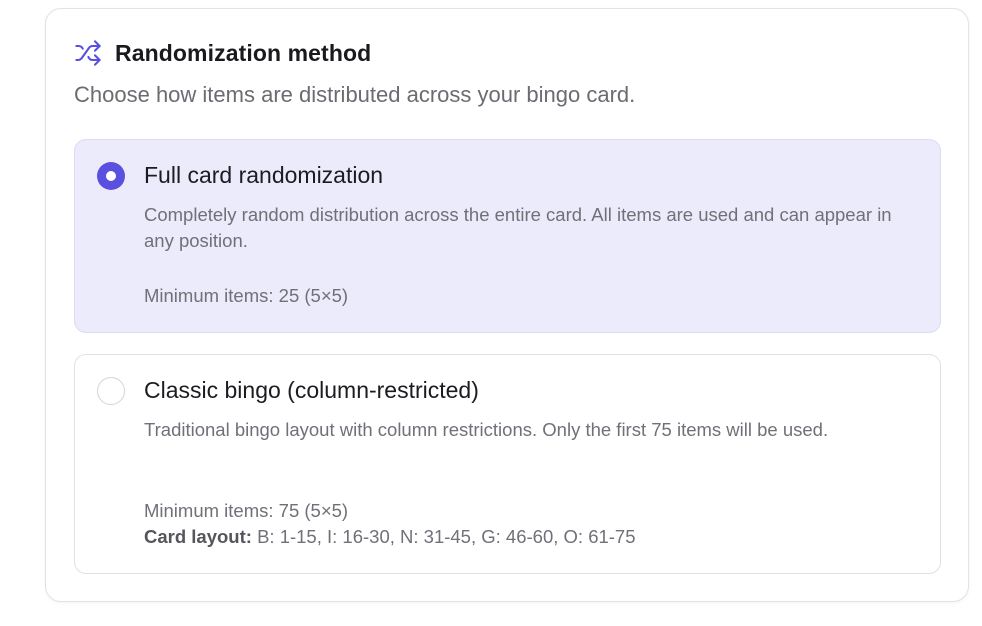 Image resolution: width=982 pixels, height=626 pixels. Describe the element at coordinates (246, 295) in the screenshot. I see `option-min-items: Minimum items: 25 (5×5)` at that location.